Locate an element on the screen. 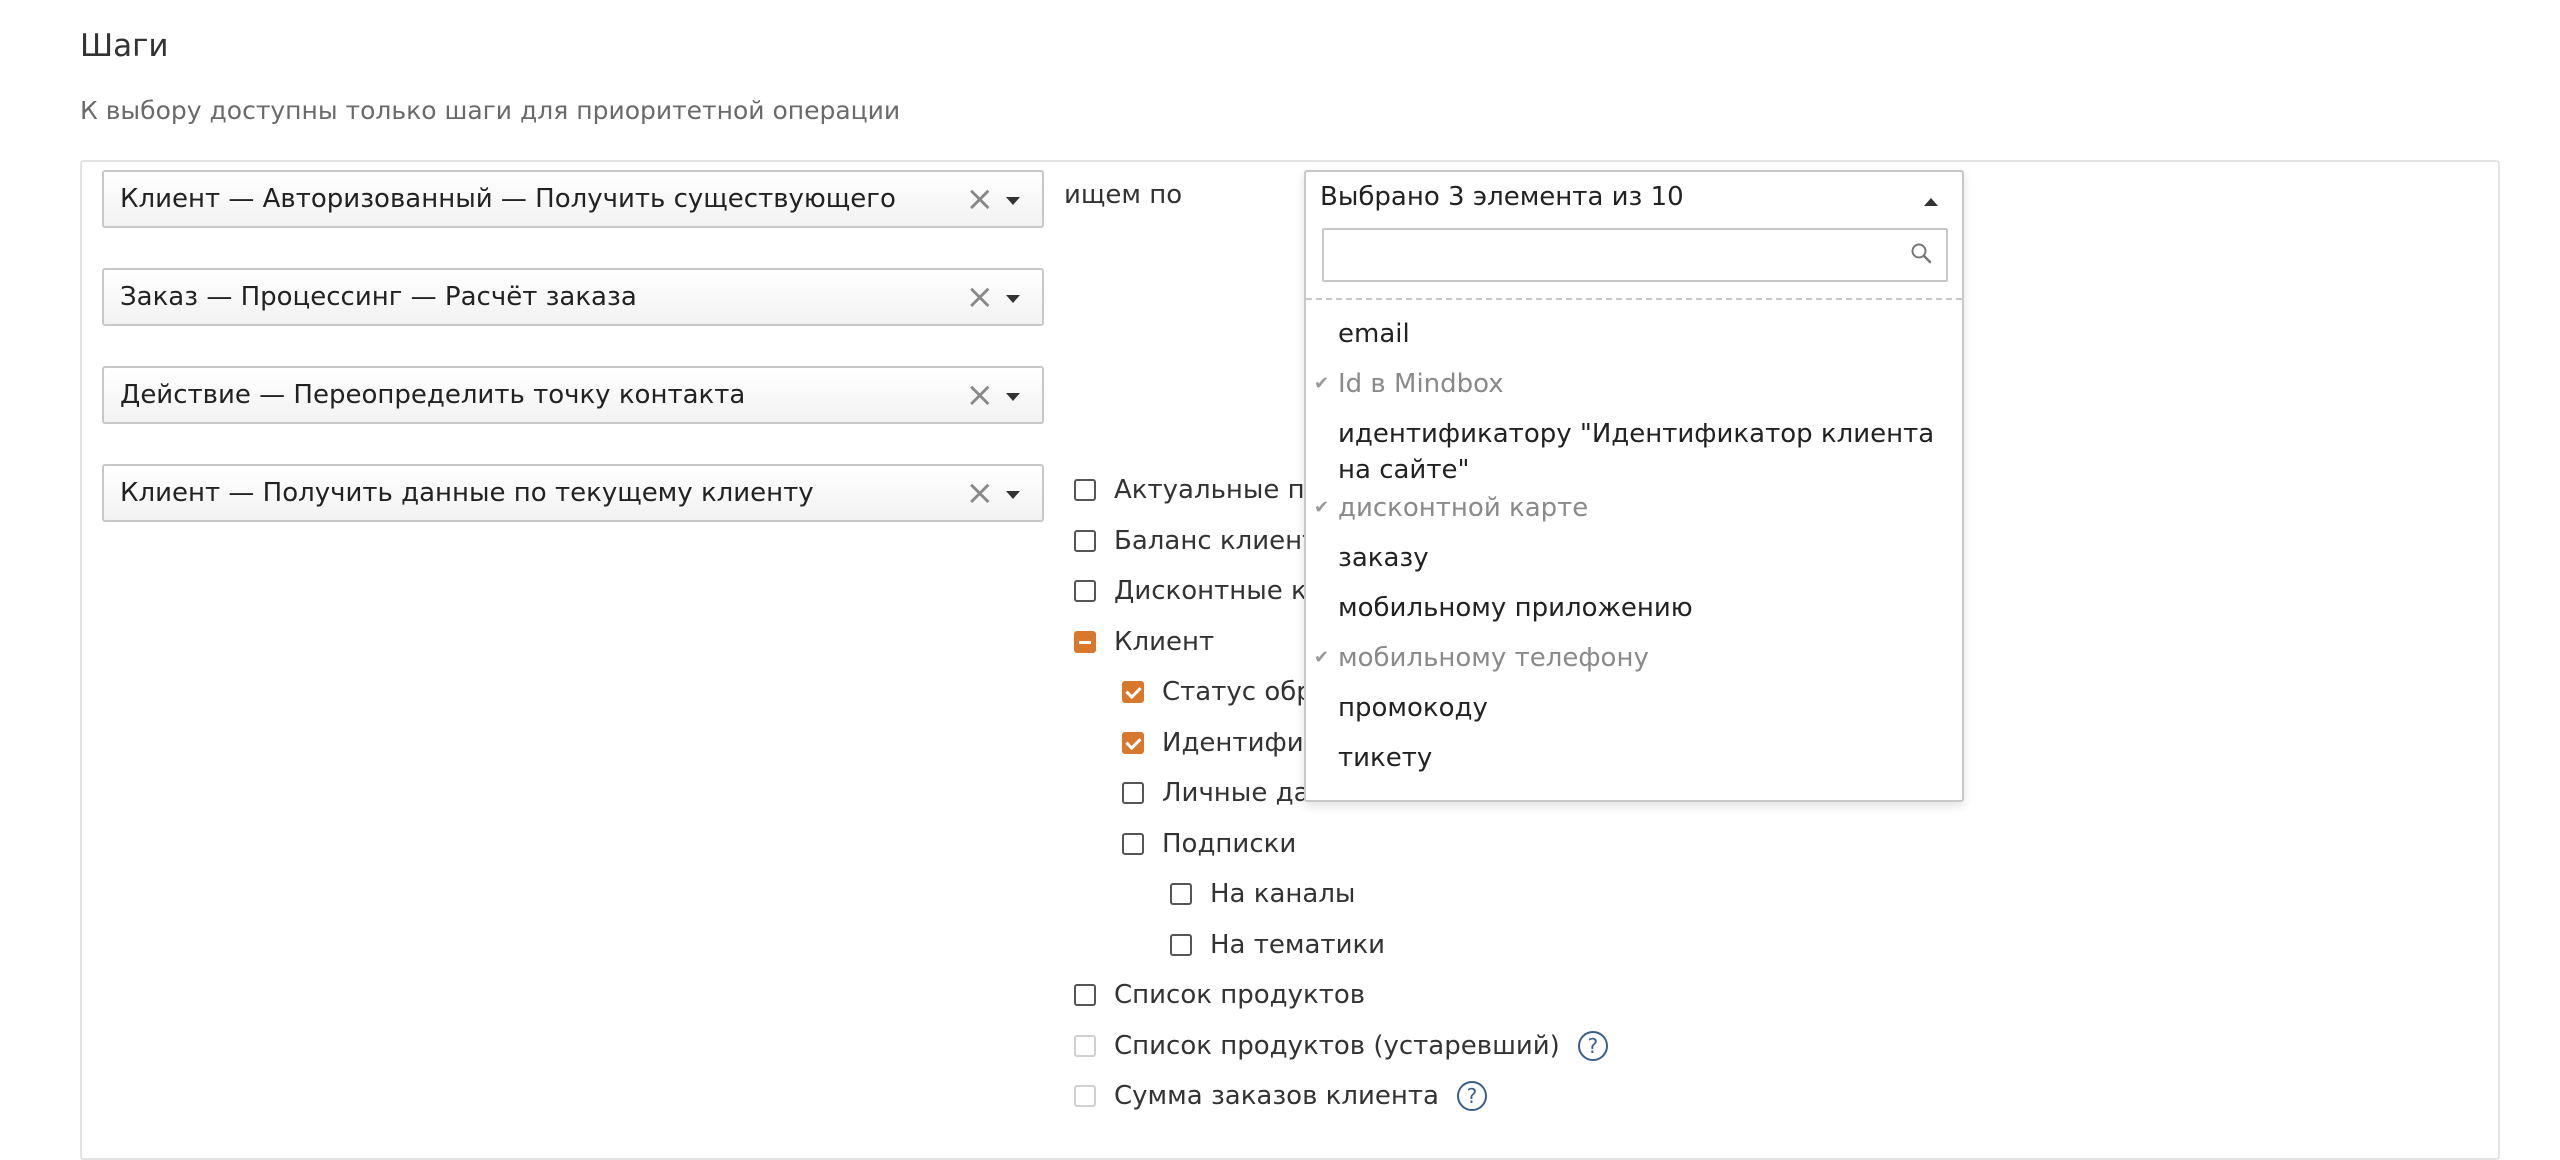  tree-item-label: На каналы is located at coordinates (1283, 894).